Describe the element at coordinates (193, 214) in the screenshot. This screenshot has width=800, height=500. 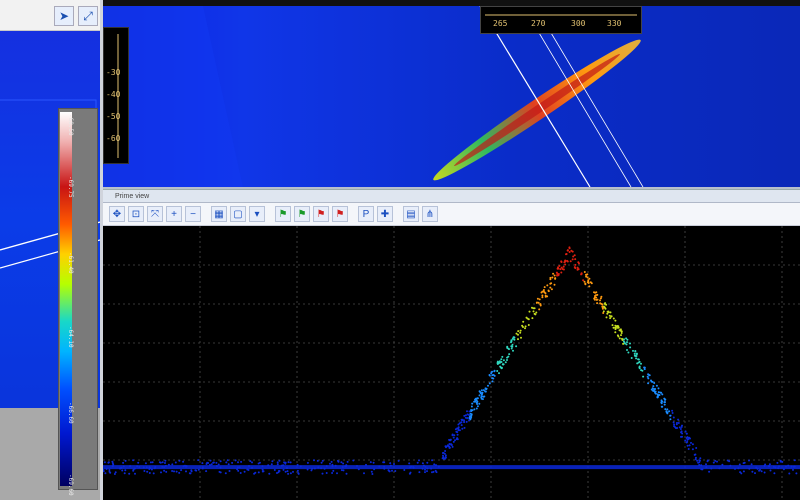
I see `zoom-out-icon: −` at that location.